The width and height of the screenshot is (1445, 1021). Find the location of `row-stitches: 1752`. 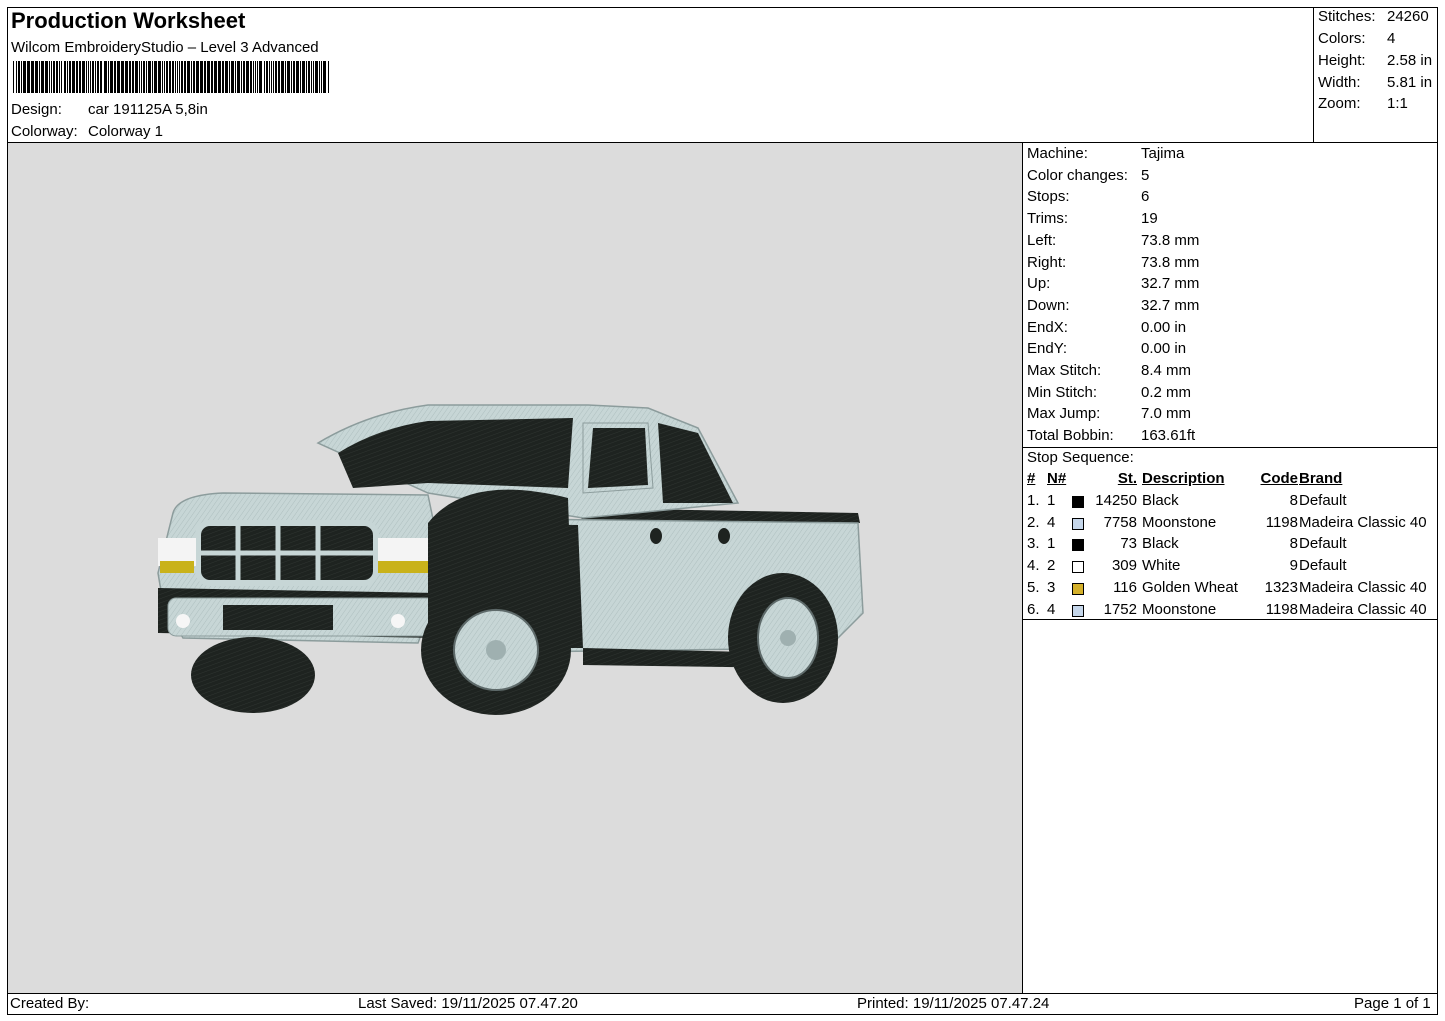

row-stitches: 1752 is located at coordinates (1120, 609).